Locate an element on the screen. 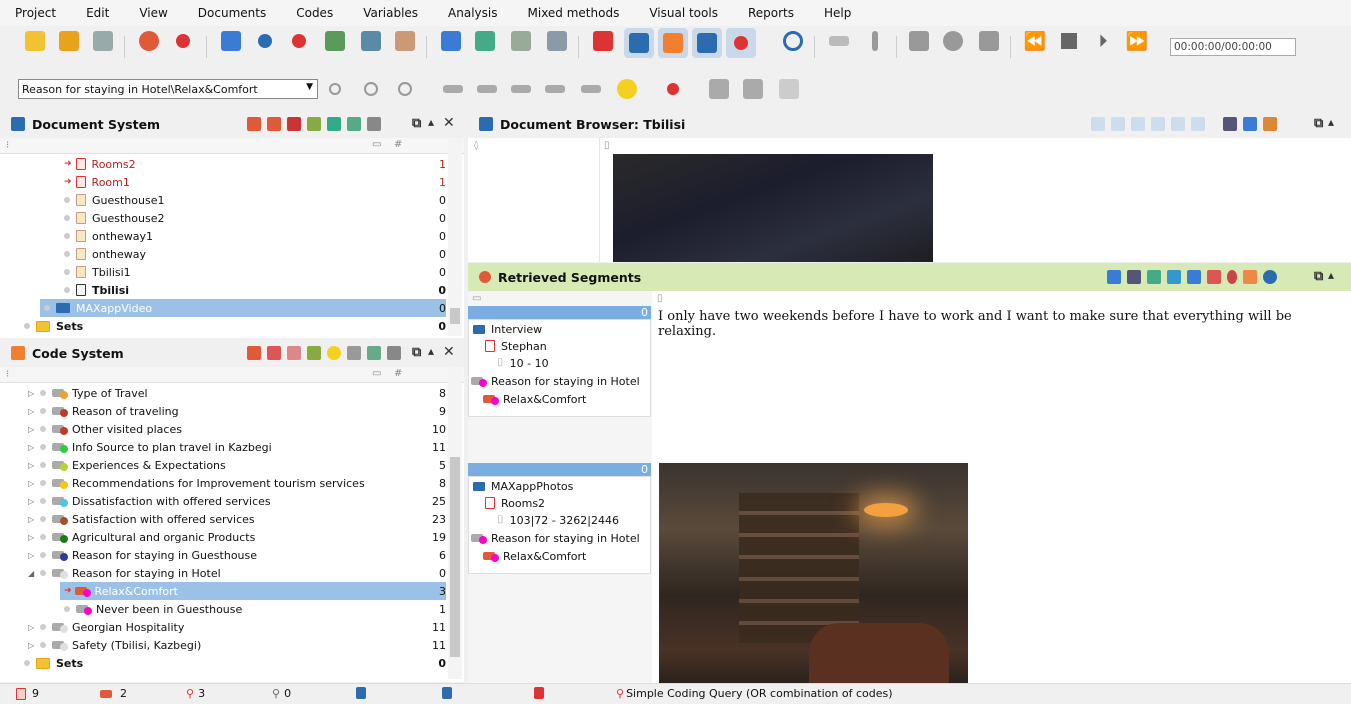 Image resolution: width=1351 pixels, height=704 pixels. code-row: Never been in Guesthouse 1 is located at coordinates (223, 609).